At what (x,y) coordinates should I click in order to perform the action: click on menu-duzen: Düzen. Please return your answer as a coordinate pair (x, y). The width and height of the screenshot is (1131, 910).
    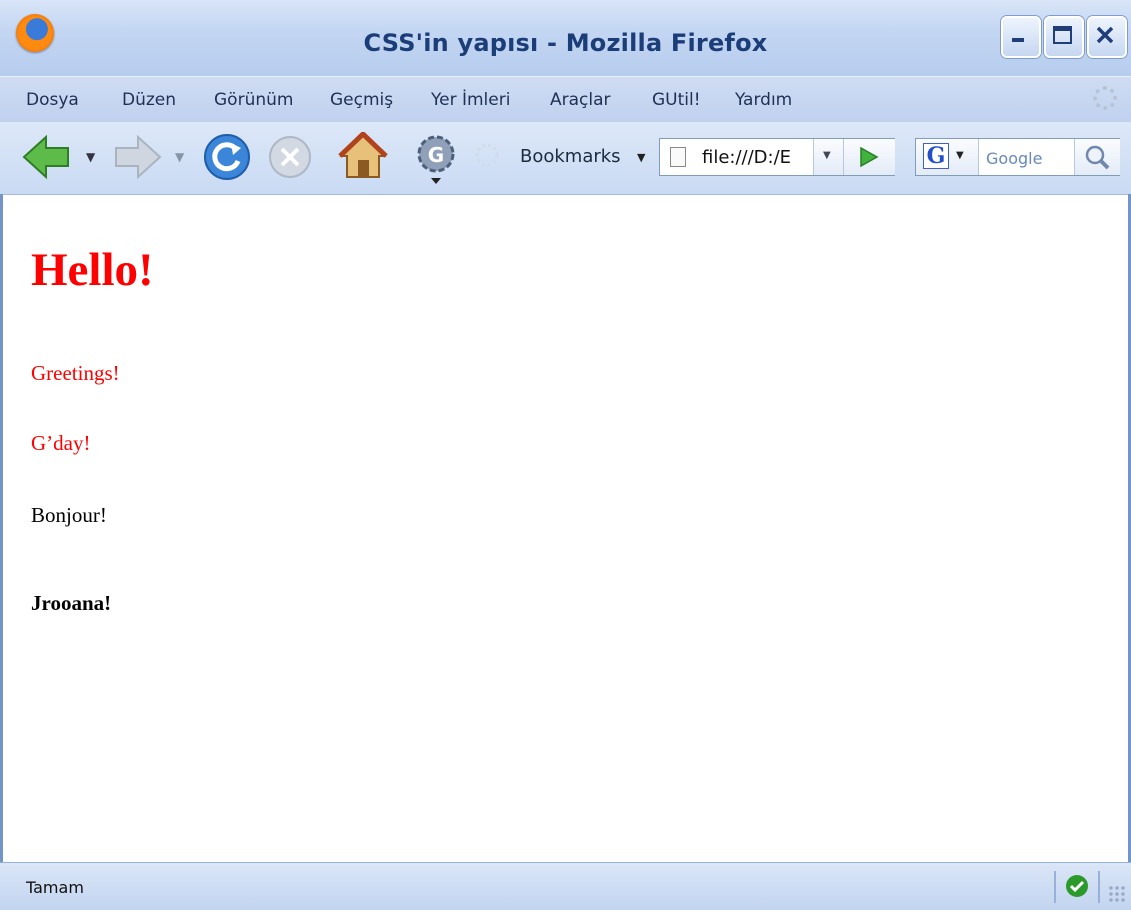
    Looking at the image, I should click on (149, 100).